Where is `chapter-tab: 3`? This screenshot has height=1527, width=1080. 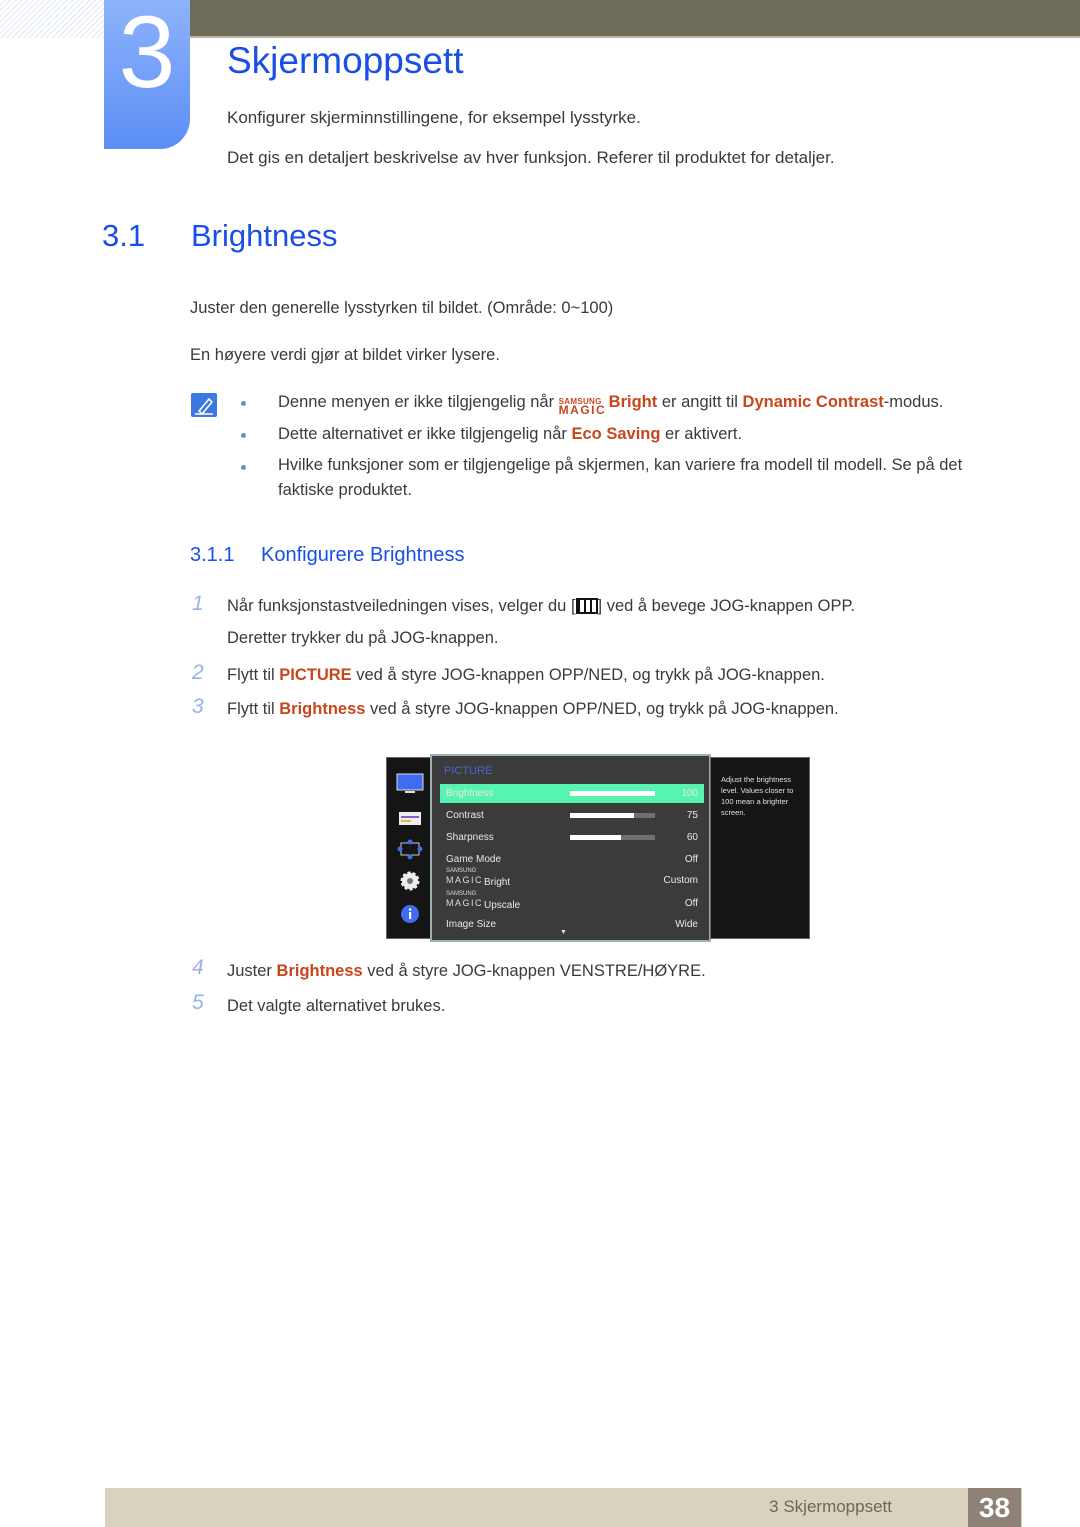
chapter-tab: 3 is located at coordinates (147, 74).